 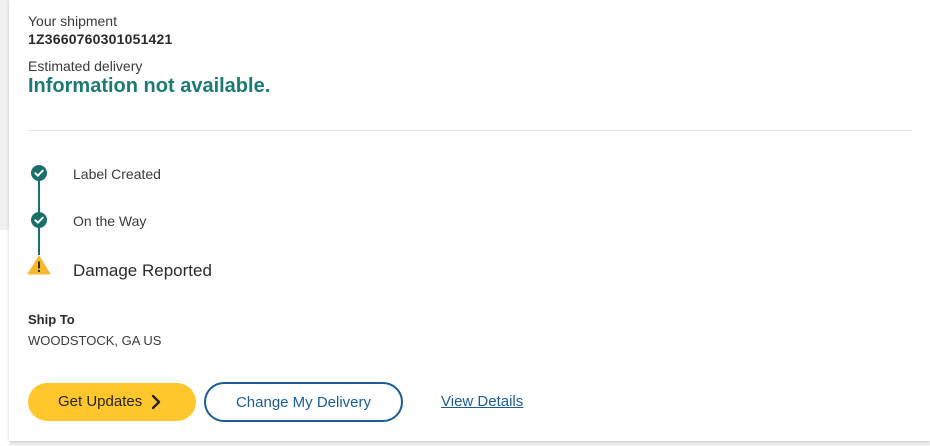 What do you see at coordinates (470, 130) in the screenshot?
I see `divider` at bounding box center [470, 130].